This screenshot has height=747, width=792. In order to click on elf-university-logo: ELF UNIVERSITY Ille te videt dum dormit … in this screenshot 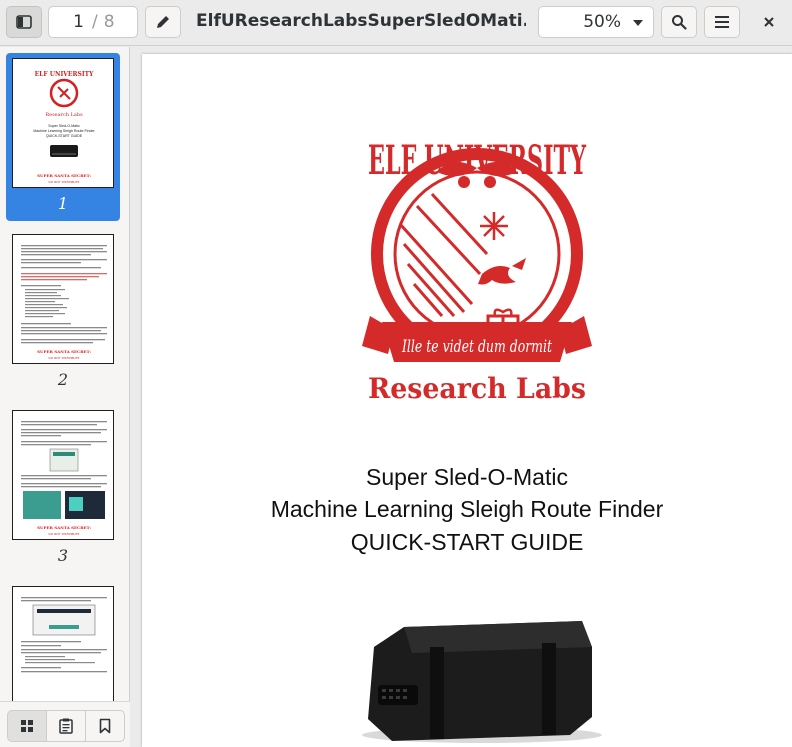, I will do `click(477, 271)`.